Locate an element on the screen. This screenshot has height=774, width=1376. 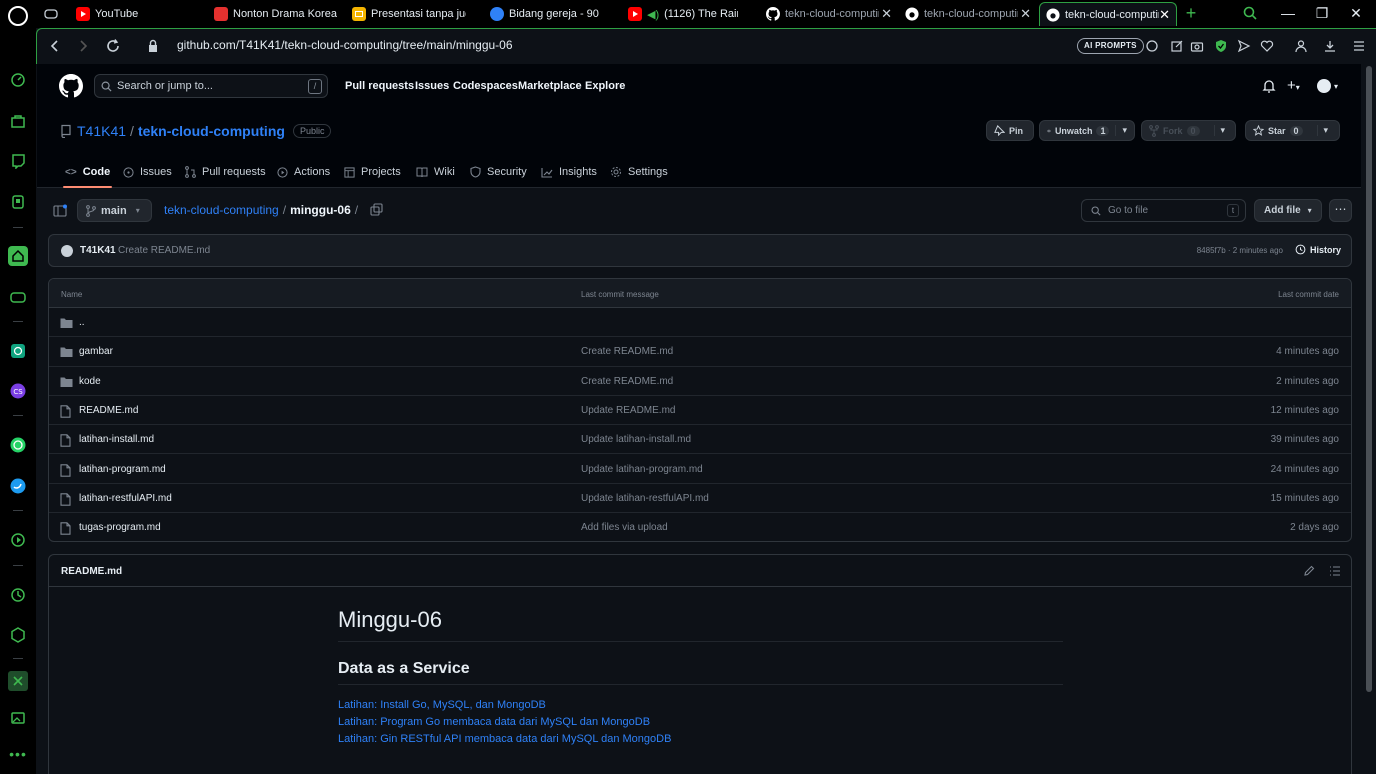
commit-message-link: Update README.md is located at coordinates (628, 410).